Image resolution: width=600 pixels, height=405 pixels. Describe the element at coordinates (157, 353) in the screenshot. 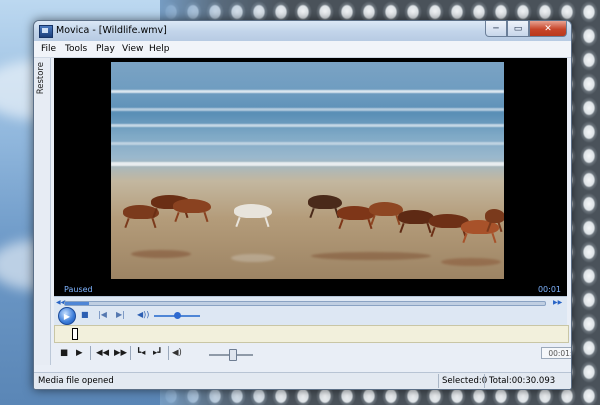

I see `mark-out-button: ▸┛` at that location.